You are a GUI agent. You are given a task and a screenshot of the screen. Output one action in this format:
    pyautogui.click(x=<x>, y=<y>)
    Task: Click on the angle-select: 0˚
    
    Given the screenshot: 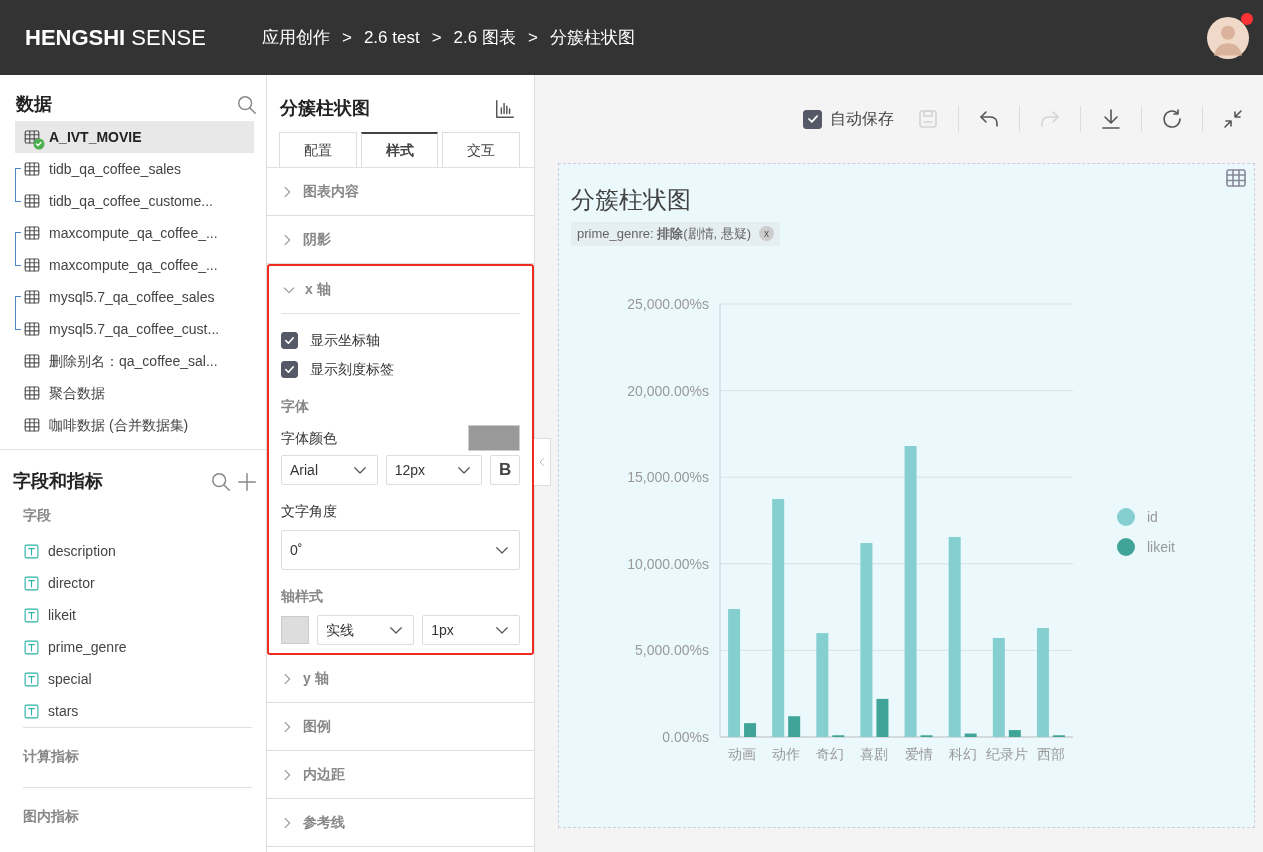 What is the action you would take?
    pyautogui.click(x=400, y=550)
    